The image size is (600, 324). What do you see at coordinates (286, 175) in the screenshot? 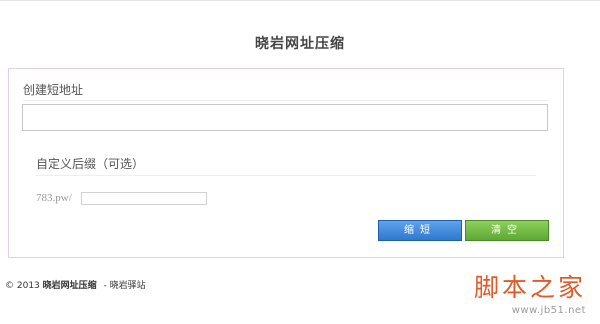
I see `suffix-section-divider` at bounding box center [286, 175].